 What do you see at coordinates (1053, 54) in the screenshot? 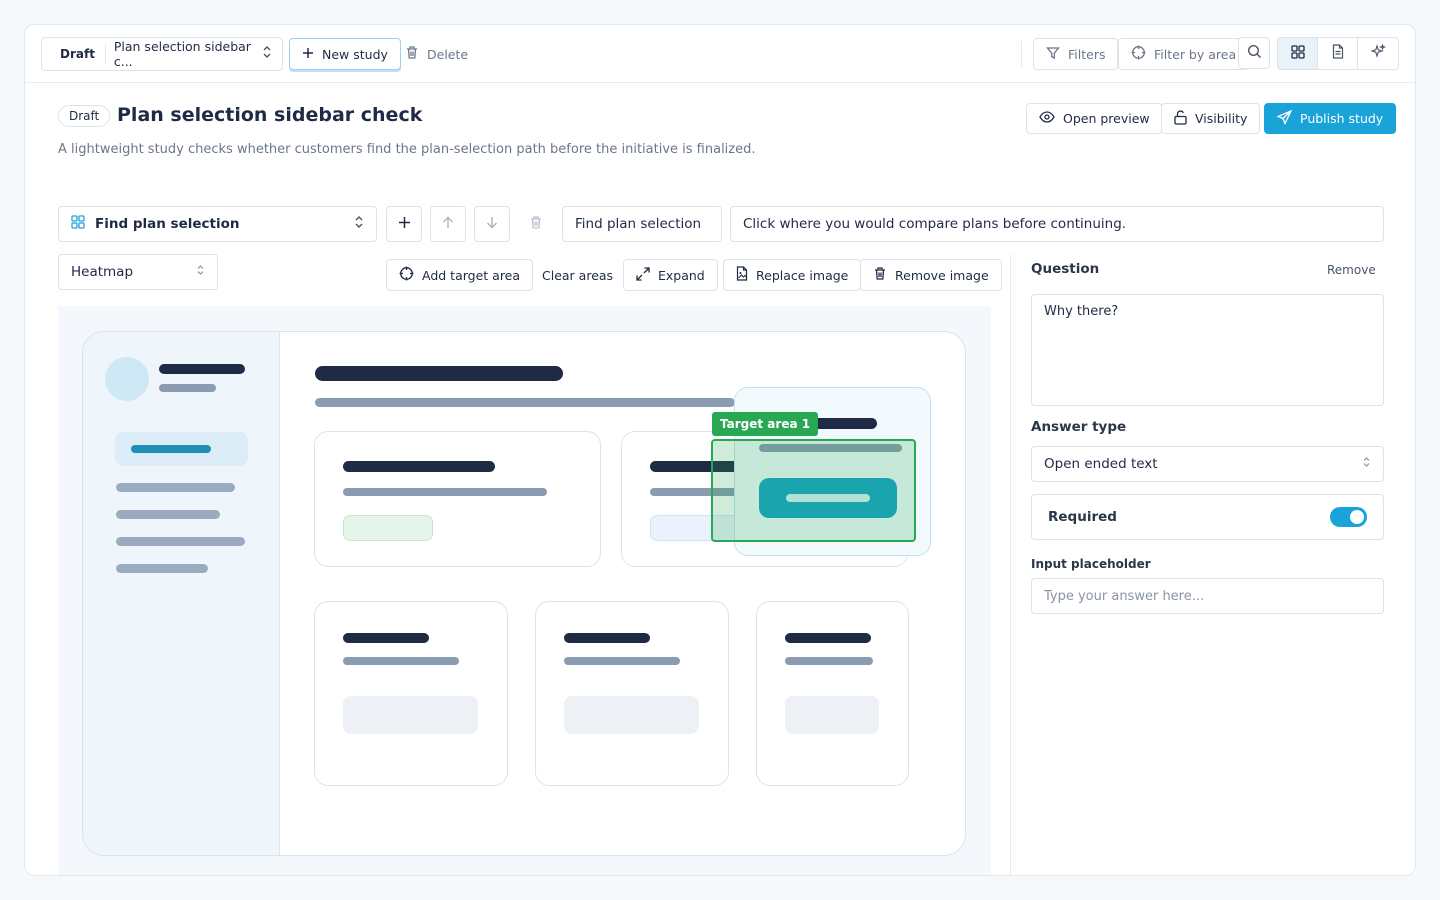
I see `filter-icon` at bounding box center [1053, 54].